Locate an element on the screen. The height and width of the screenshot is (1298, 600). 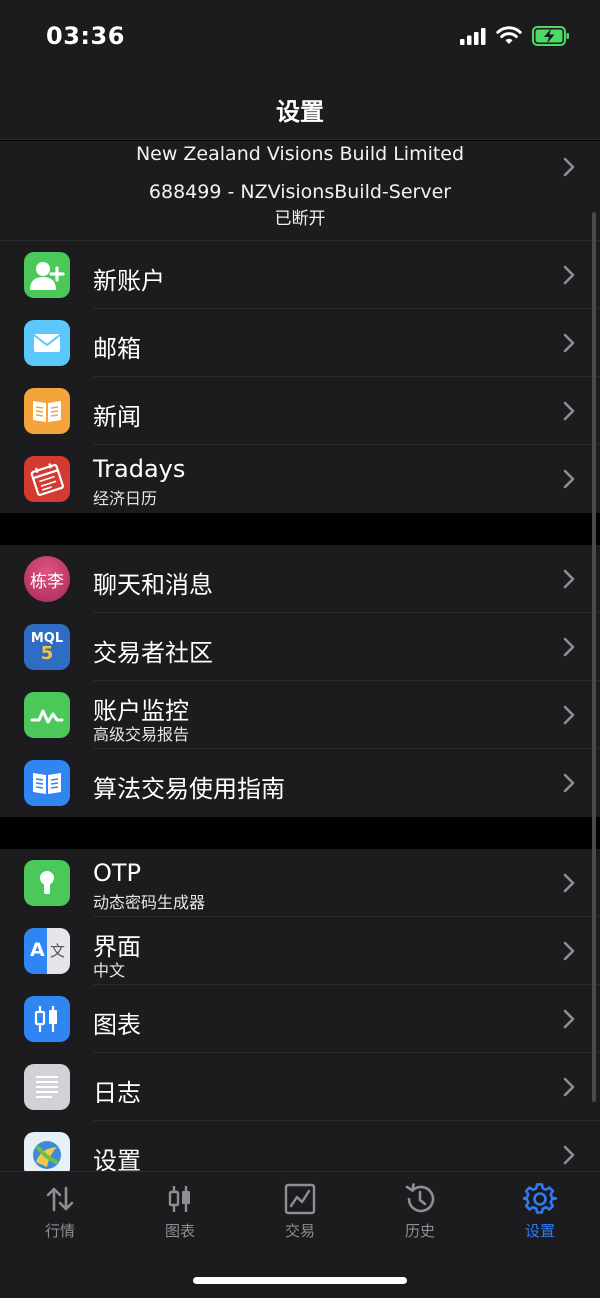
avatar-text: 栋李 is located at coordinates (47, 581).